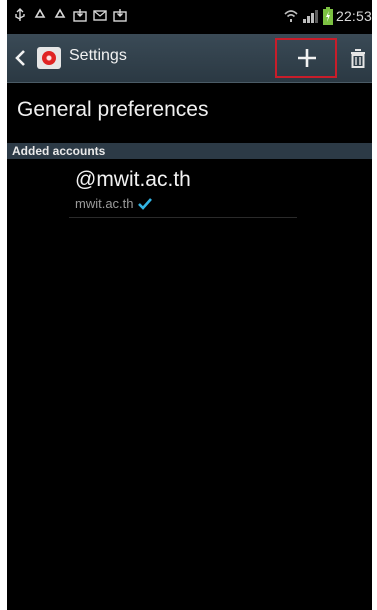 Image resolution: width=377 pixels, height=610 pixels. What do you see at coordinates (104, 203) in the screenshot?
I see `account-address: mwit.ac.th` at bounding box center [104, 203].